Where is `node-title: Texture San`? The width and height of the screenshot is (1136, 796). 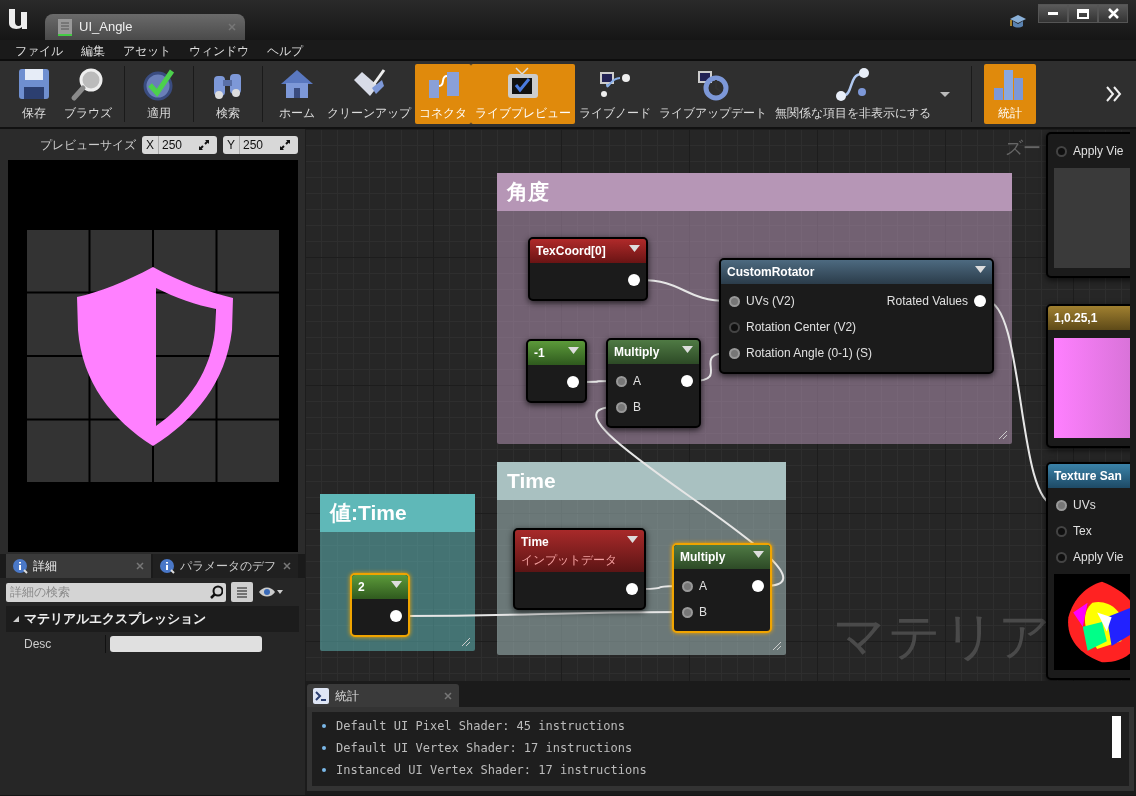
node-title: Texture San is located at coordinates (1088, 476).